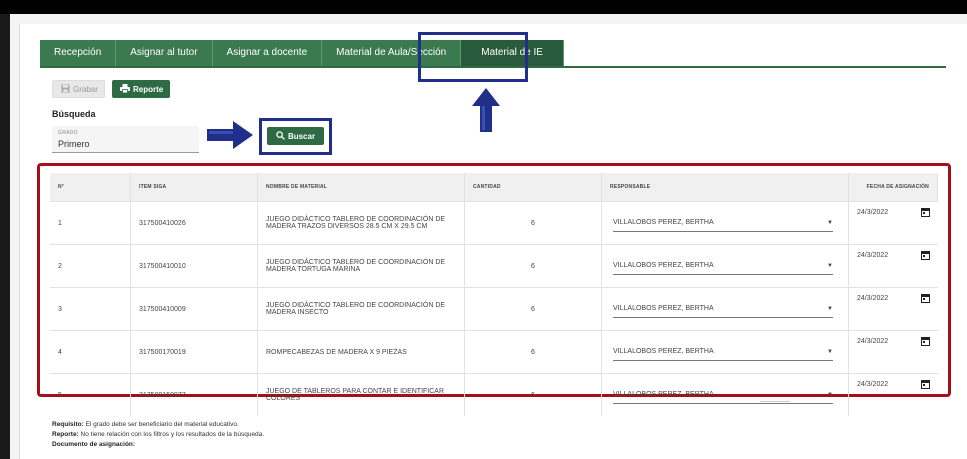 This screenshot has height=459, width=967. What do you see at coordinates (775, 401) in the screenshot?
I see `pagination-indicator` at bounding box center [775, 401].